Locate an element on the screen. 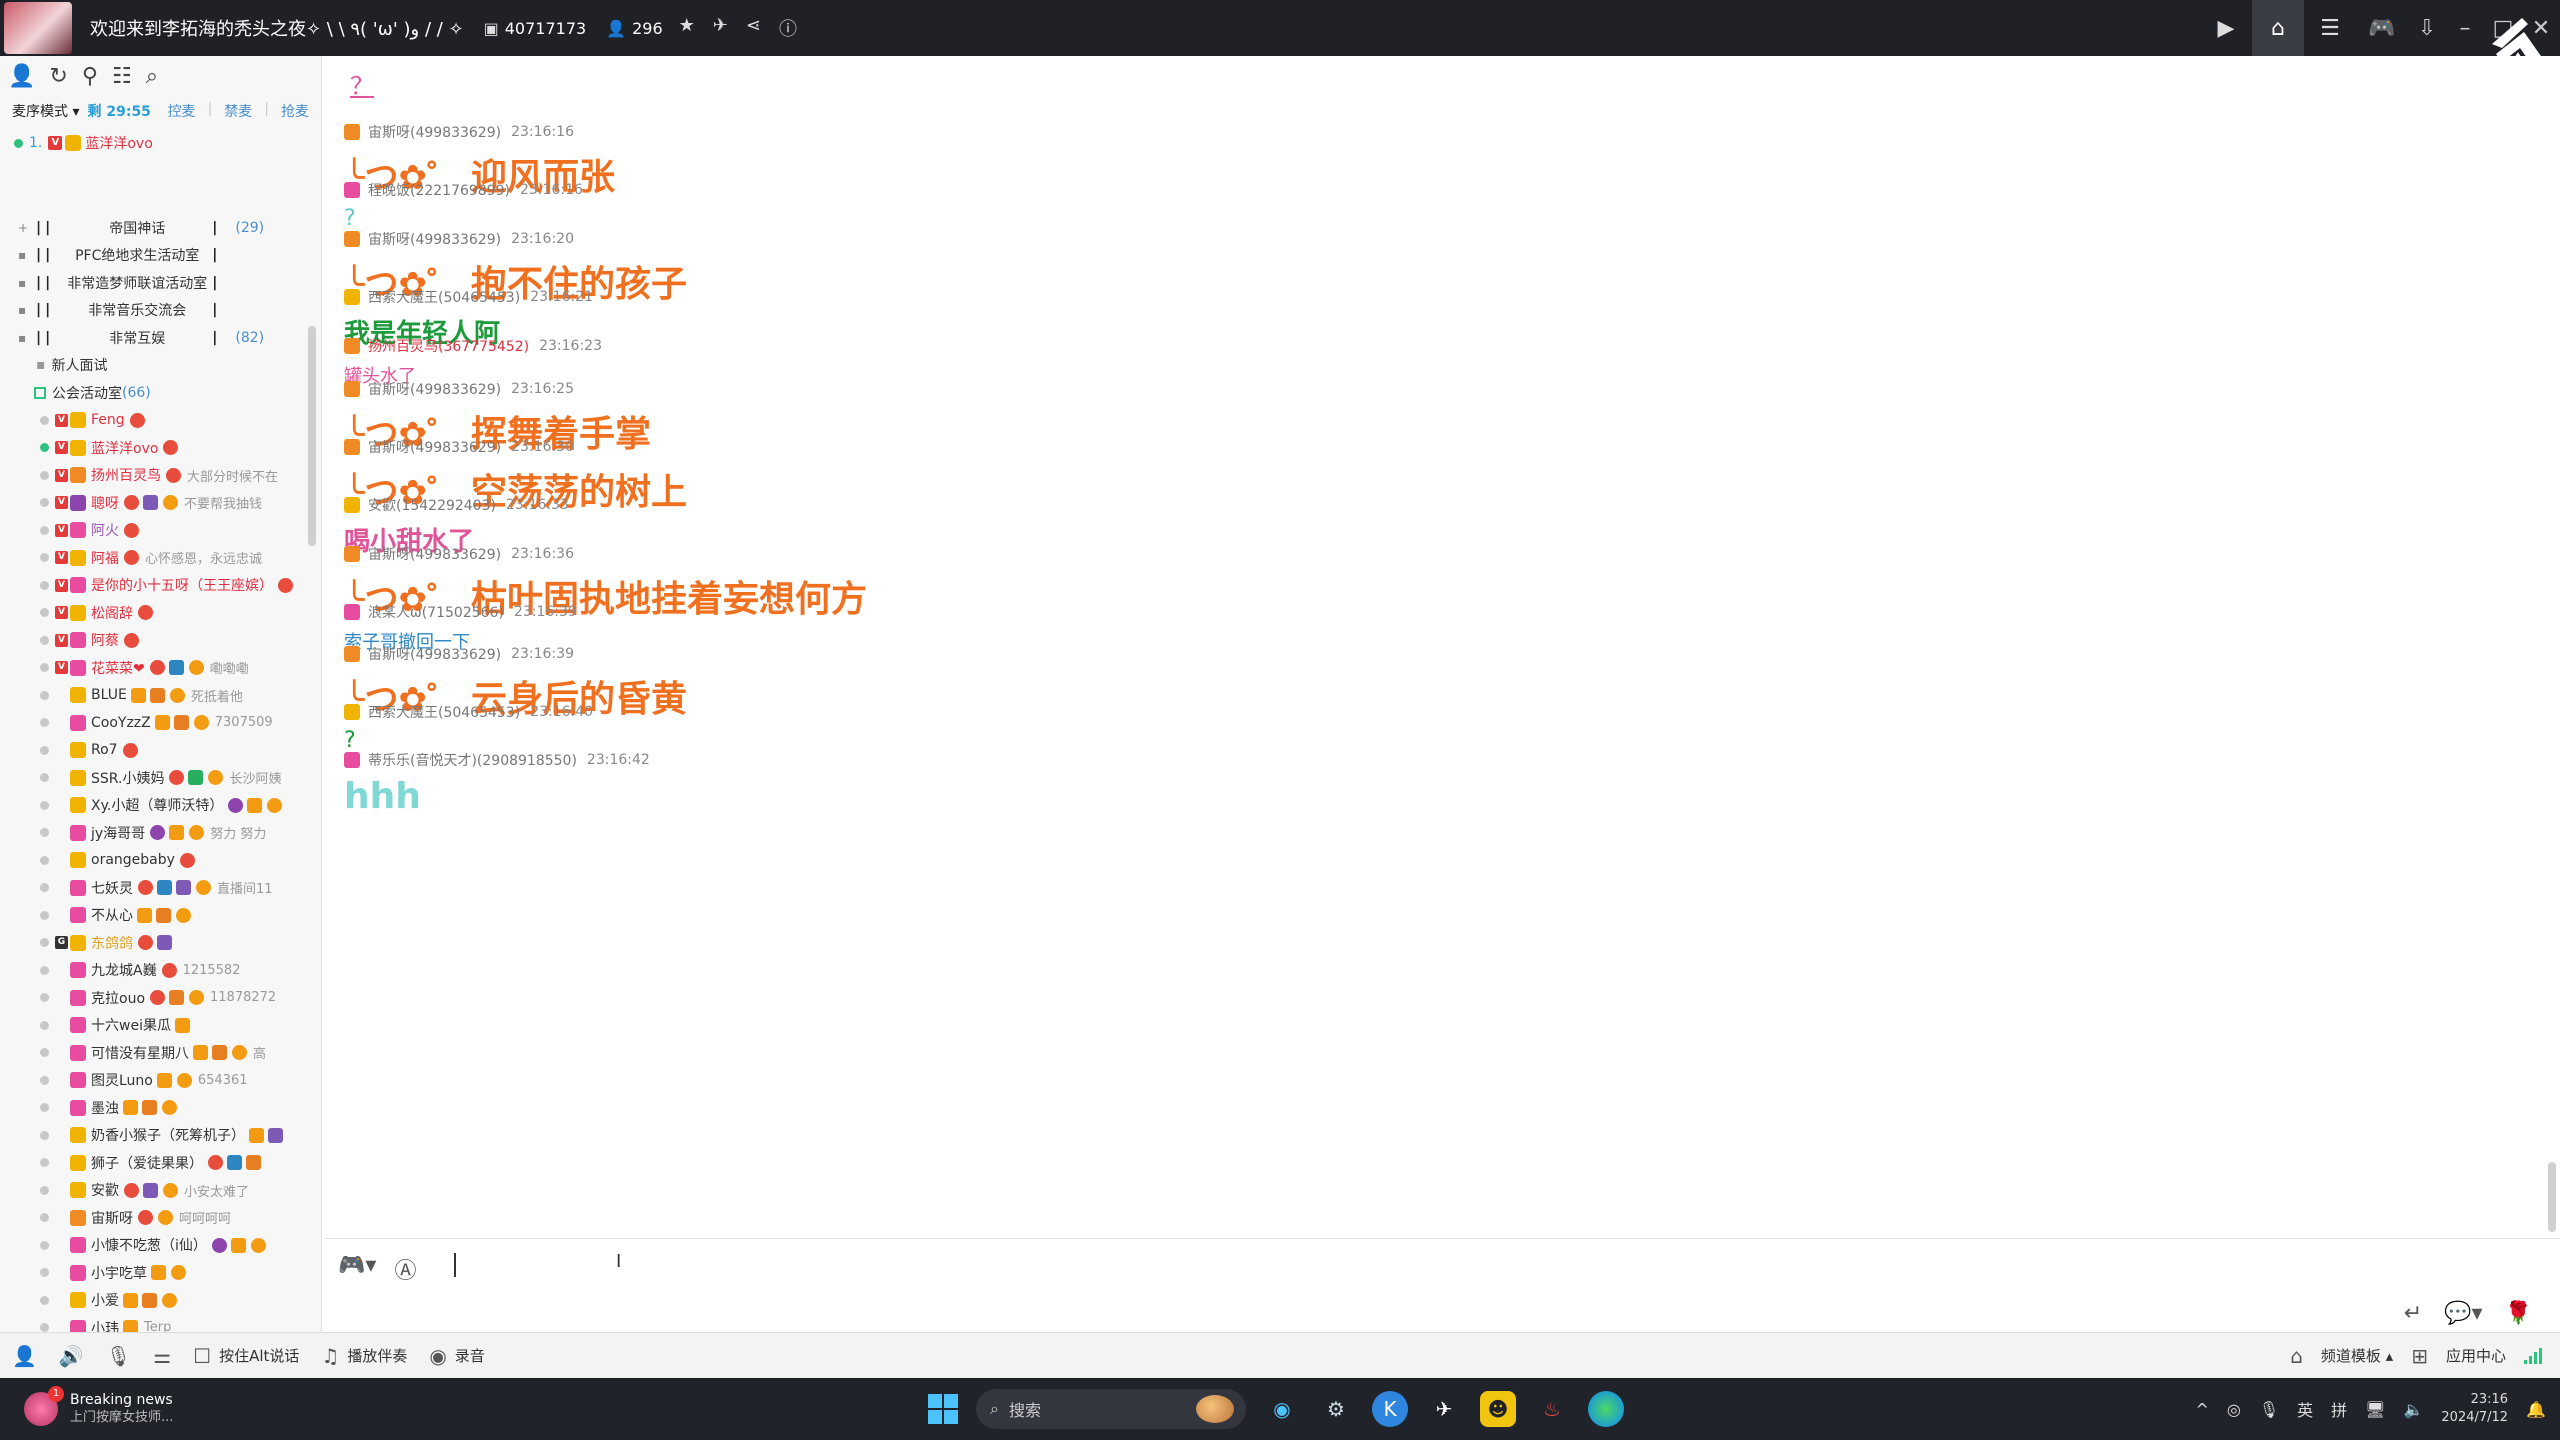  user-status-icon: 👤 is located at coordinates (24, 1356).